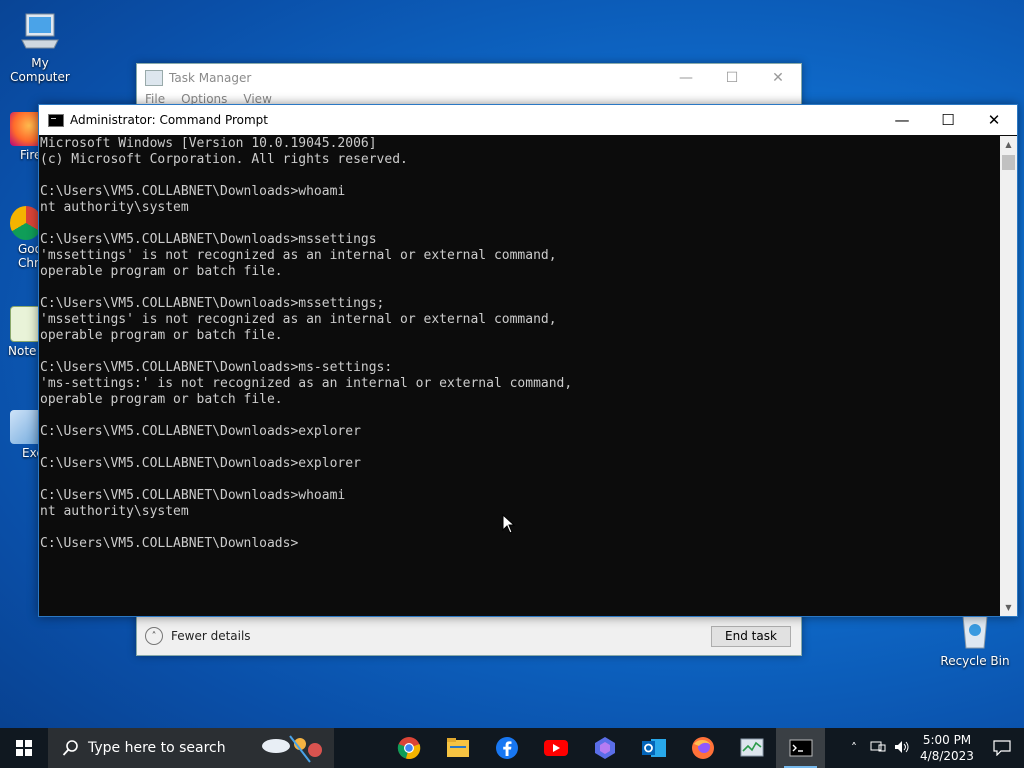 The width and height of the screenshot is (1024, 768). I want to click on scroll-down-icon: ▼, so click(1008, 607).